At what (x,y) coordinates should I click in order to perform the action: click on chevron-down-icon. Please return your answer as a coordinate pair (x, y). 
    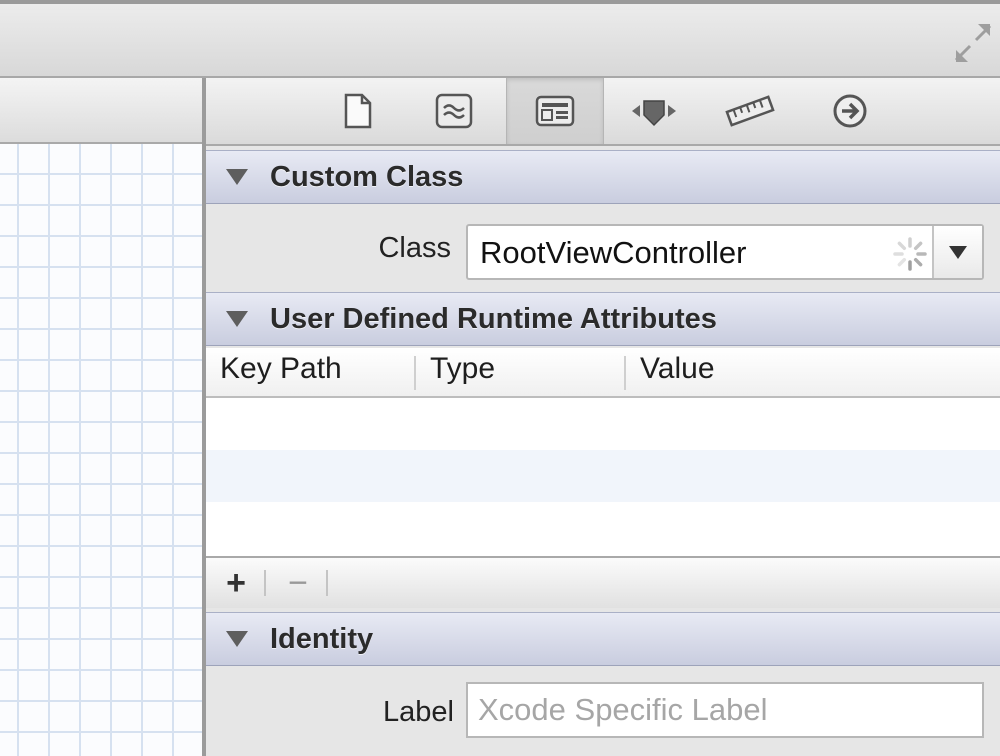
    Looking at the image, I should click on (958, 252).